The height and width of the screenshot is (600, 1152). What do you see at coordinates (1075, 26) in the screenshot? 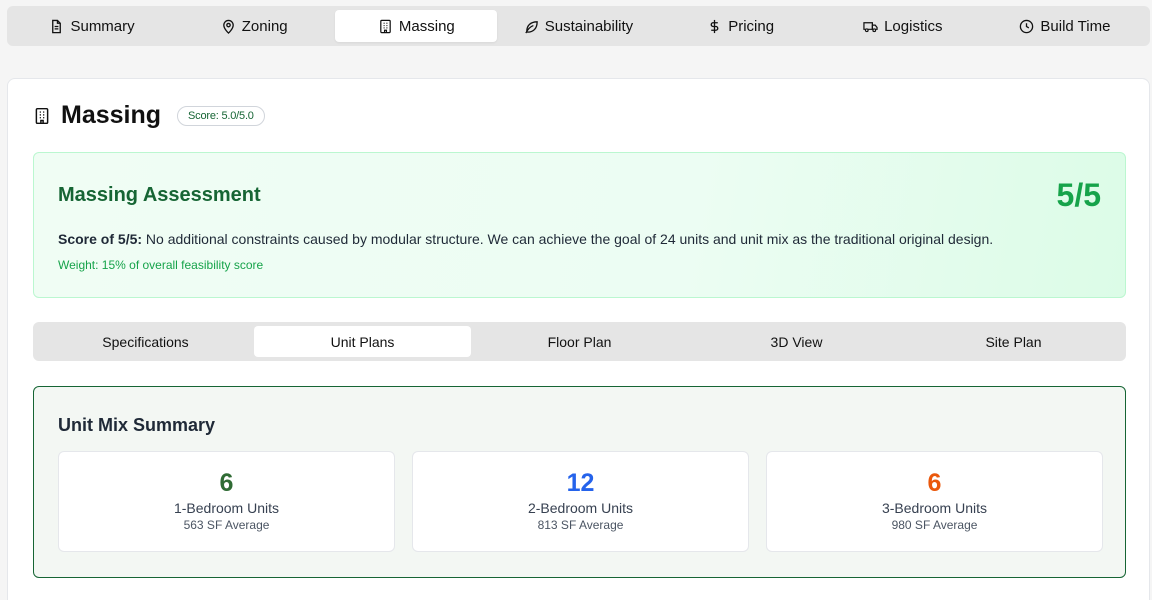
I see `tab-build-time-label: Build Time` at bounding box center [1075, 26].